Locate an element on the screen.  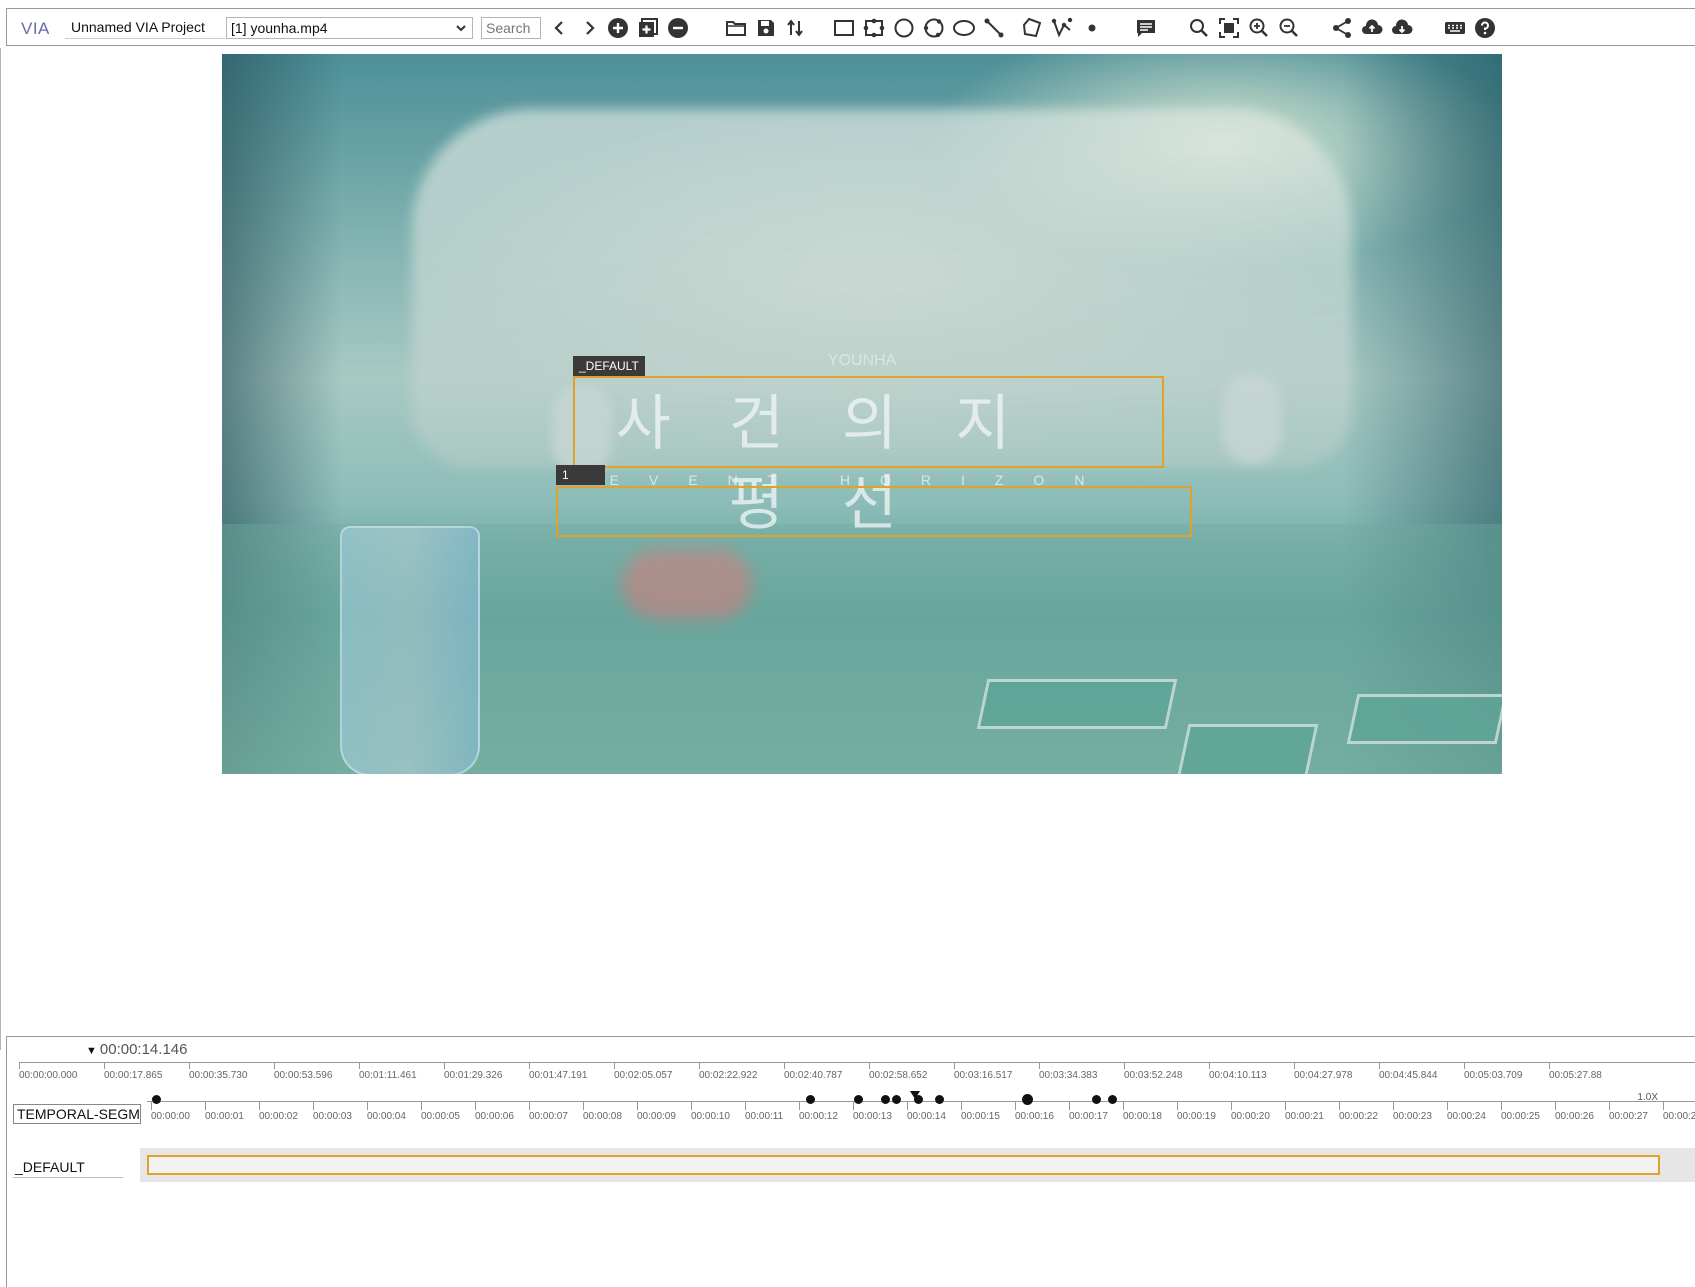
share-icon is located at coordinates (1342, 28).